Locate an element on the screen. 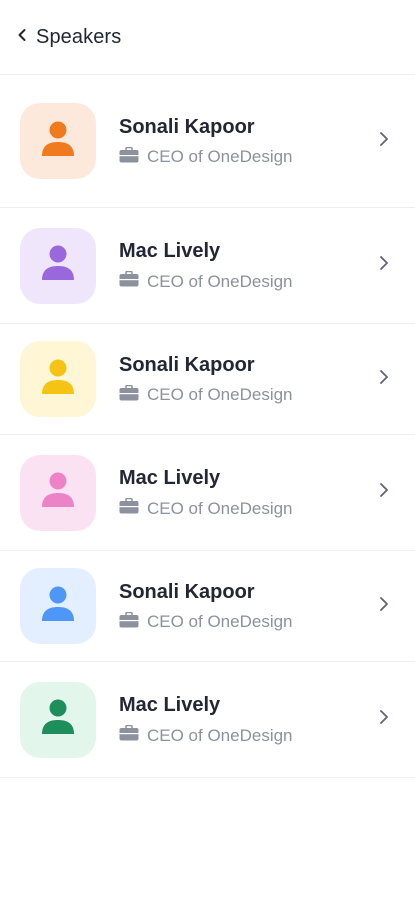 The height and width of the screenshot is (900, 415). back-button: Speakers is located at coordinates (68, 37).